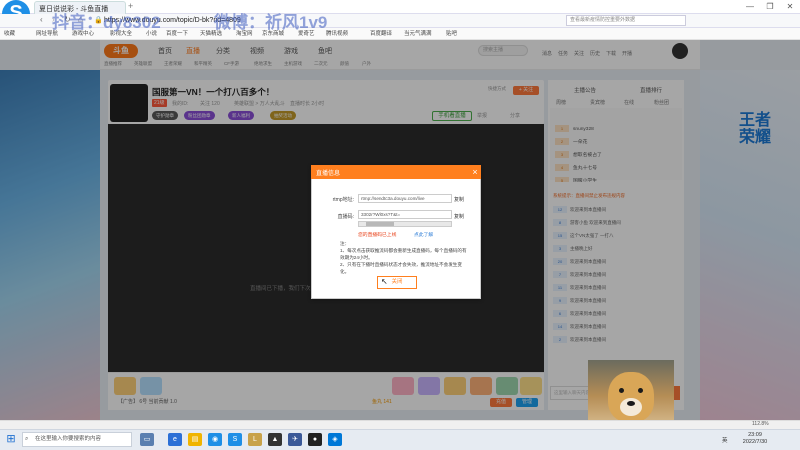 The height and width of the screenshot is (450, 800). I want to click on bookmark-item: 贴吧, so click(451, 34).